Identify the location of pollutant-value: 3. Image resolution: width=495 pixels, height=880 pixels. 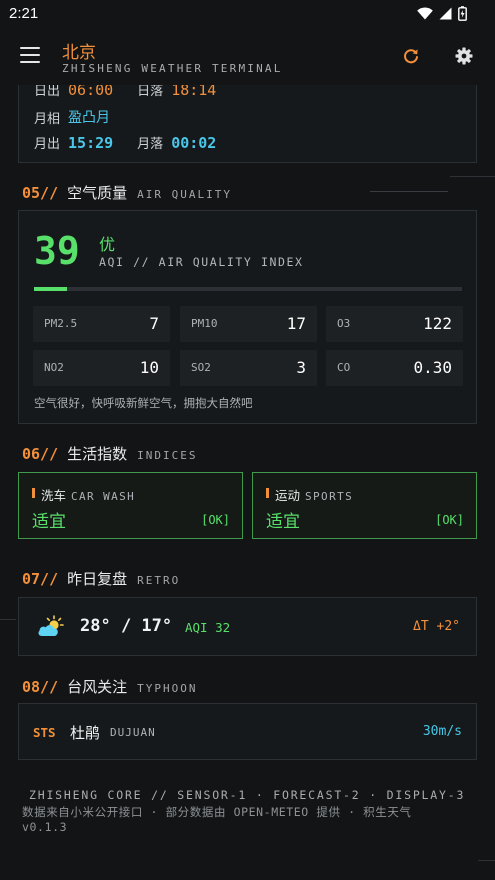
(301, 367).